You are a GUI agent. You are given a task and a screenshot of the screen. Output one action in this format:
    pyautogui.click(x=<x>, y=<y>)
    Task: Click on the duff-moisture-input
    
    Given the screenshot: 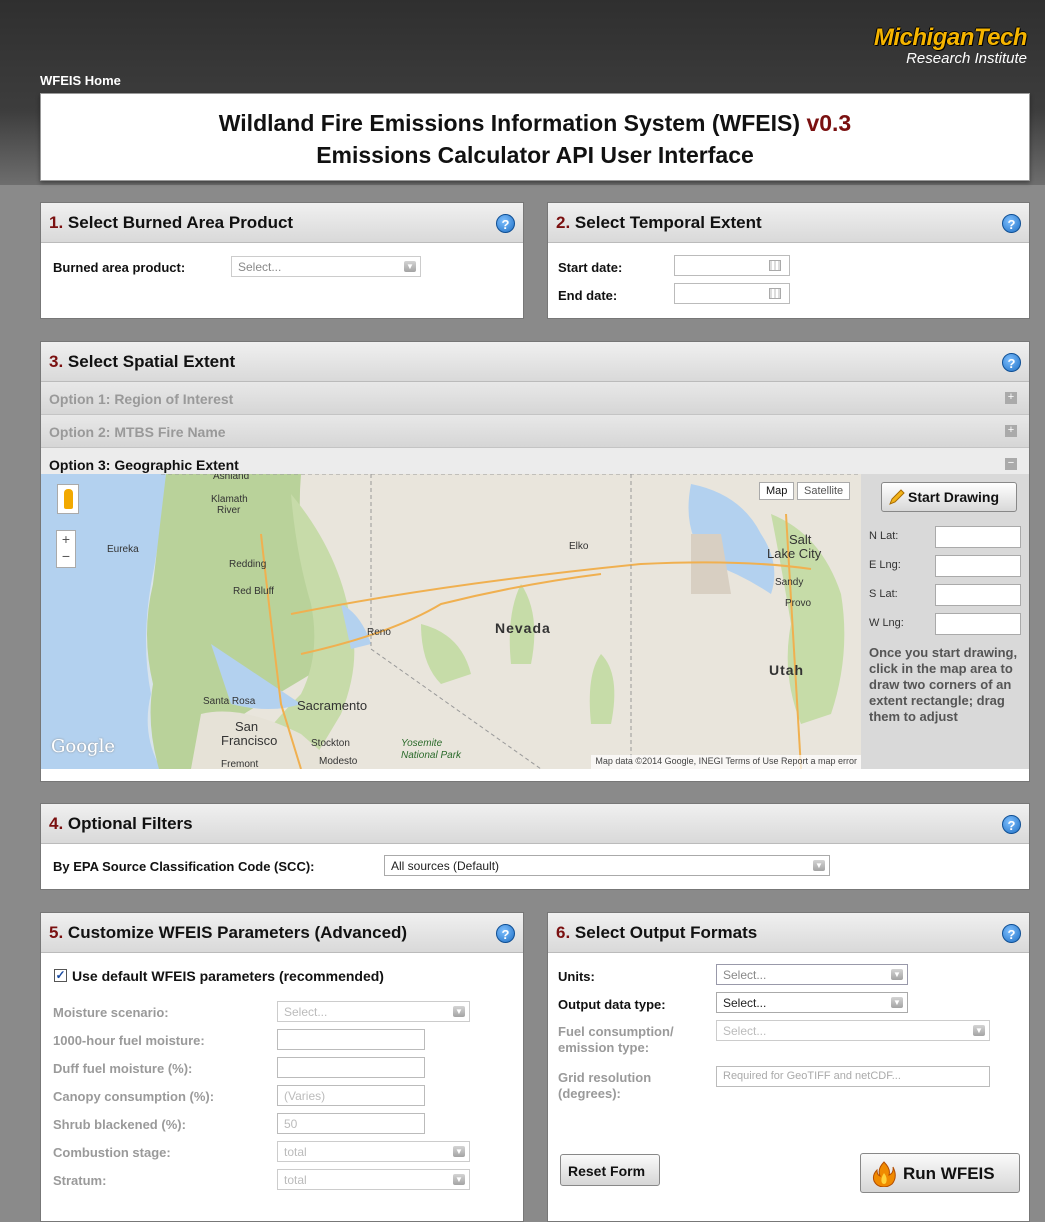 What is the action you would take?
    pyautogui.click(x=351, y=1067)
    